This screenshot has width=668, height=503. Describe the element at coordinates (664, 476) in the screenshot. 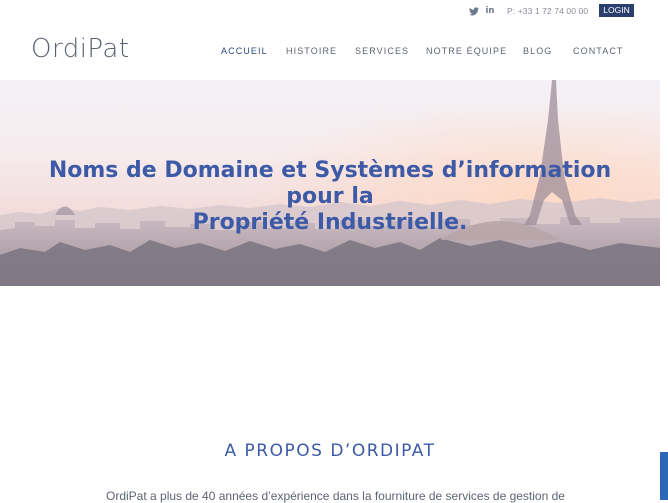

I see `floating-side-tab` at that location.